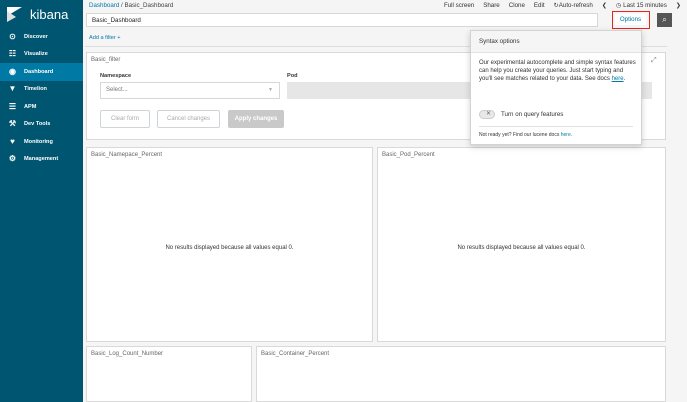 The image size is (687, 402). What do you see at coordinates (35, 89) in the screenshot?
I see `sidebar-item-label: Timelion` at bounding box center [35, 89].